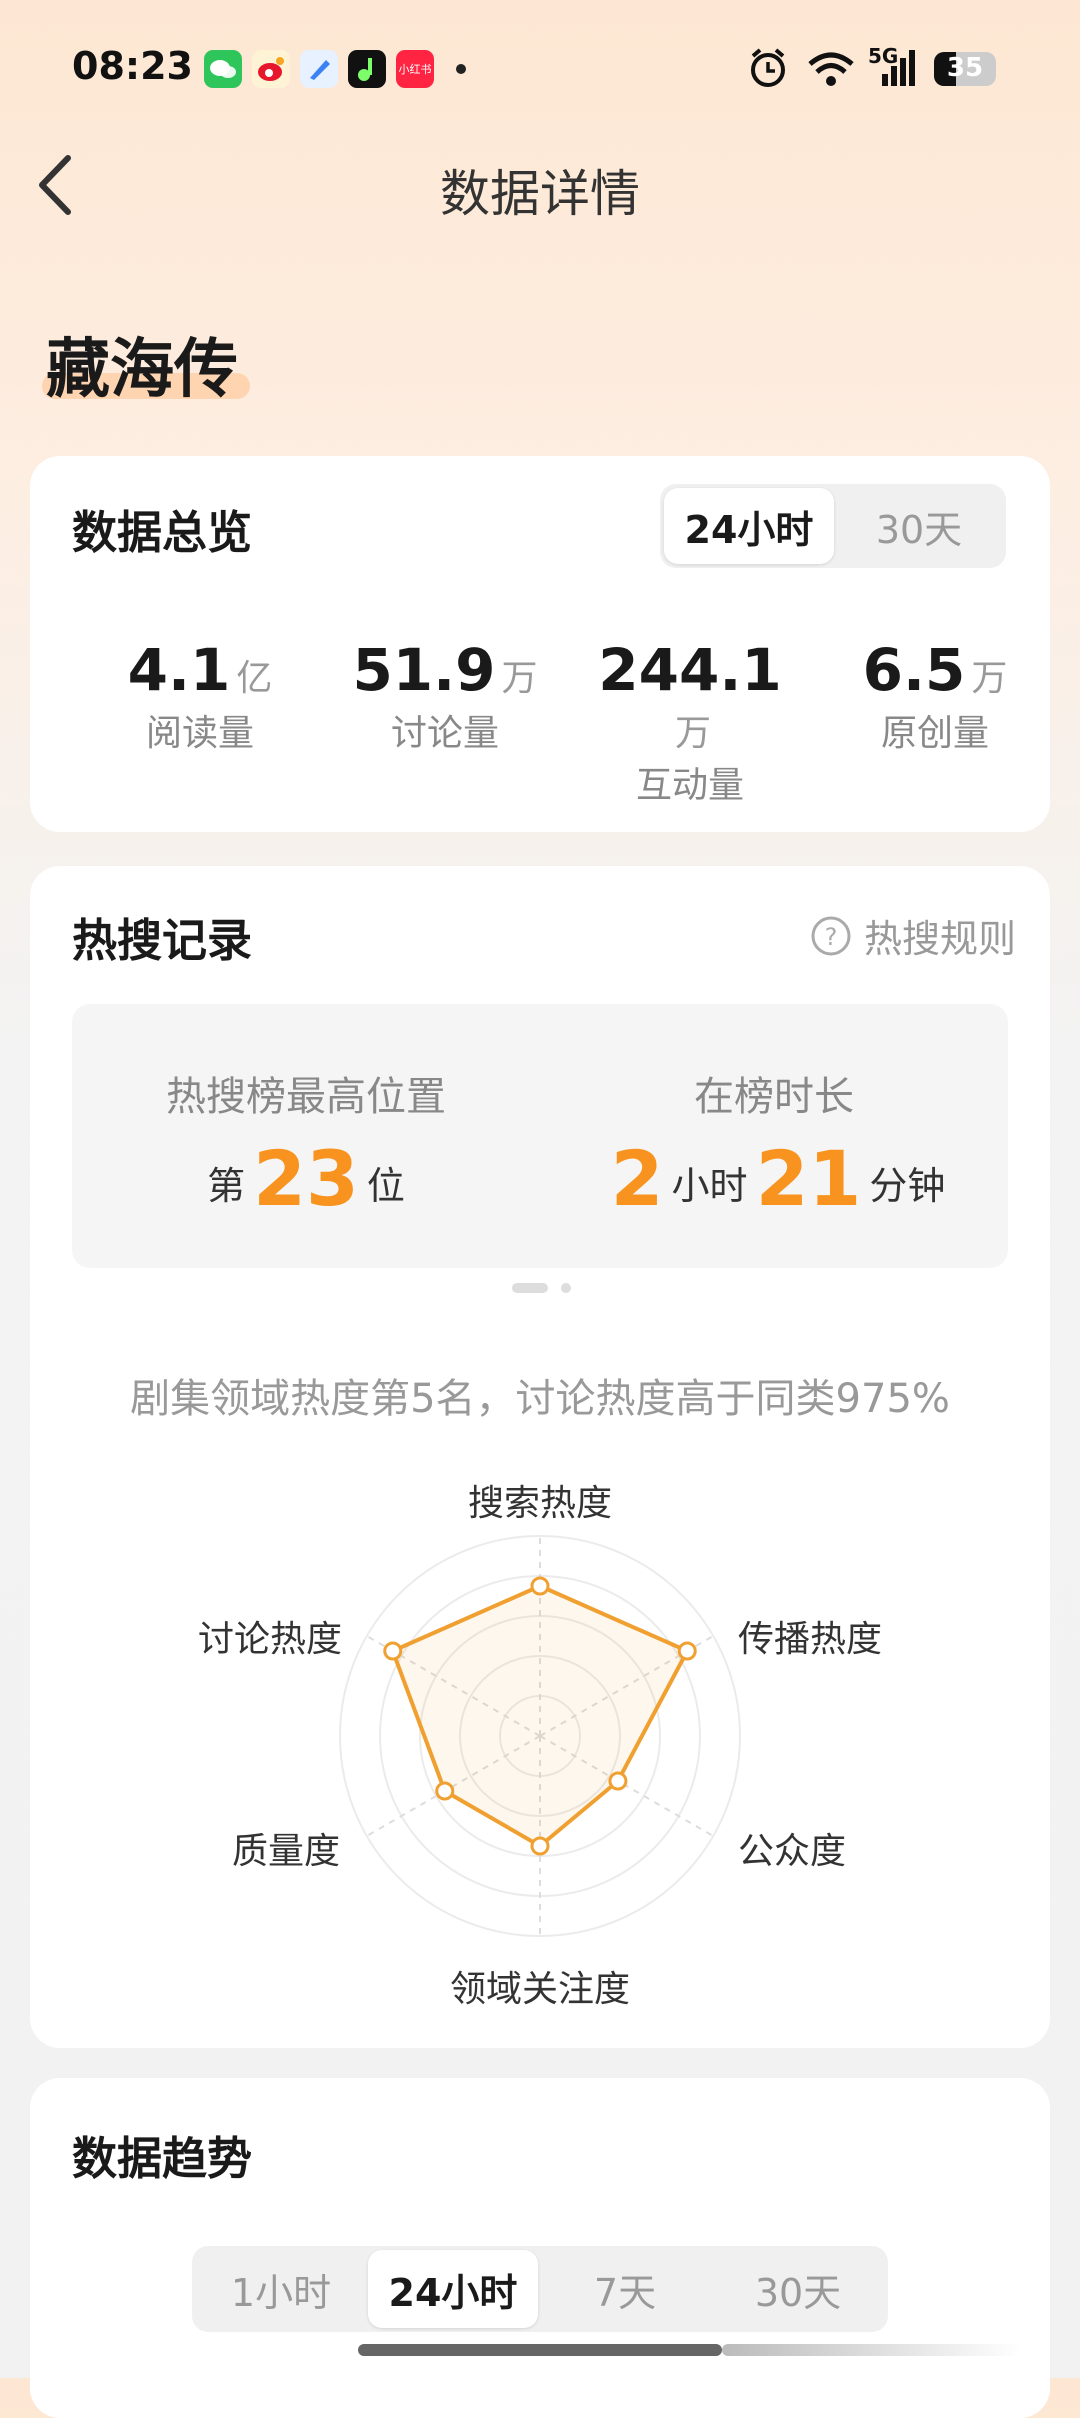 The width and height of the screenshot is (1080, 2418). Describe the element at coordinates (306, 1097) in the screenshot. I see `highest-position-label: 热搜榜最高位置` at that location.